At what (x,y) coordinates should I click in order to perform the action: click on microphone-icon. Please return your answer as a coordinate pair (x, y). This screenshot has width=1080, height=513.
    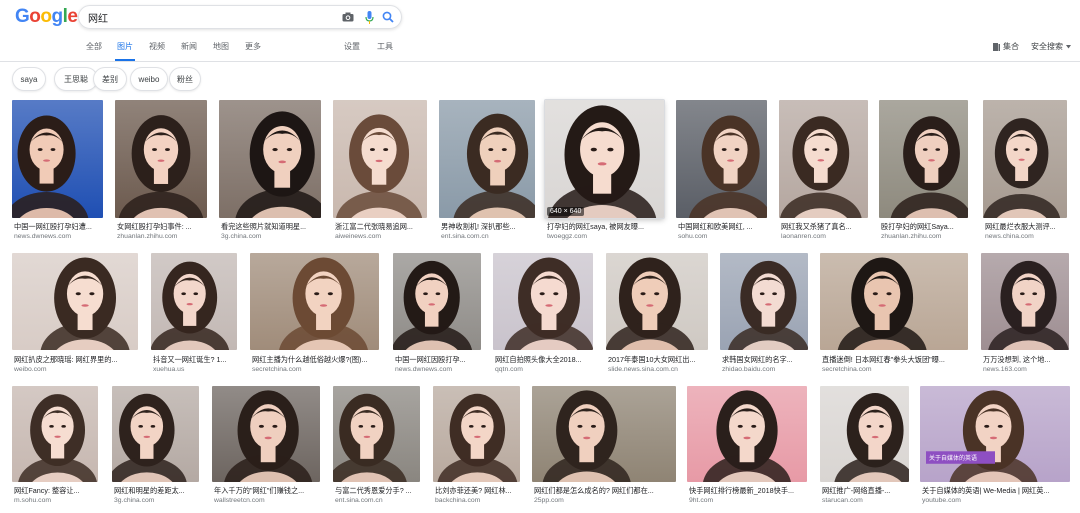
    Looking at the image, I should click on (369, 17).